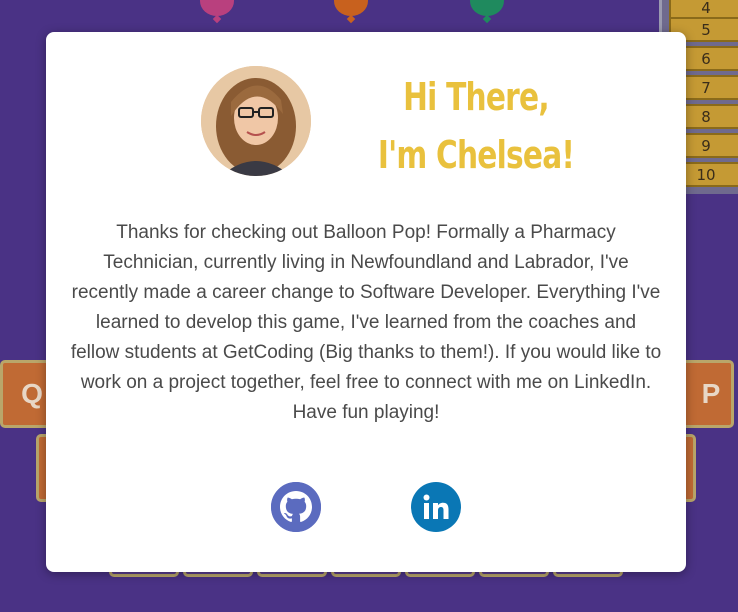  I want to click on linkedin-icon, so click(436, 507).